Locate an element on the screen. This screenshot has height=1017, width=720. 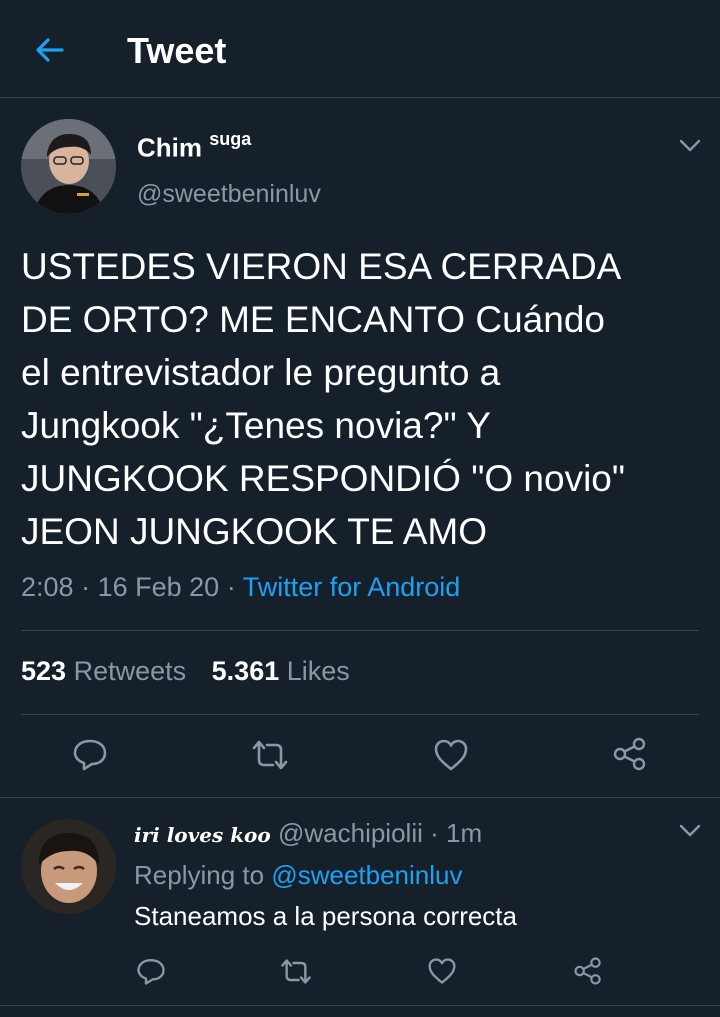
tweet-stats: 523 Retweets 5.361 Likes is located at coordinates (185, 671).